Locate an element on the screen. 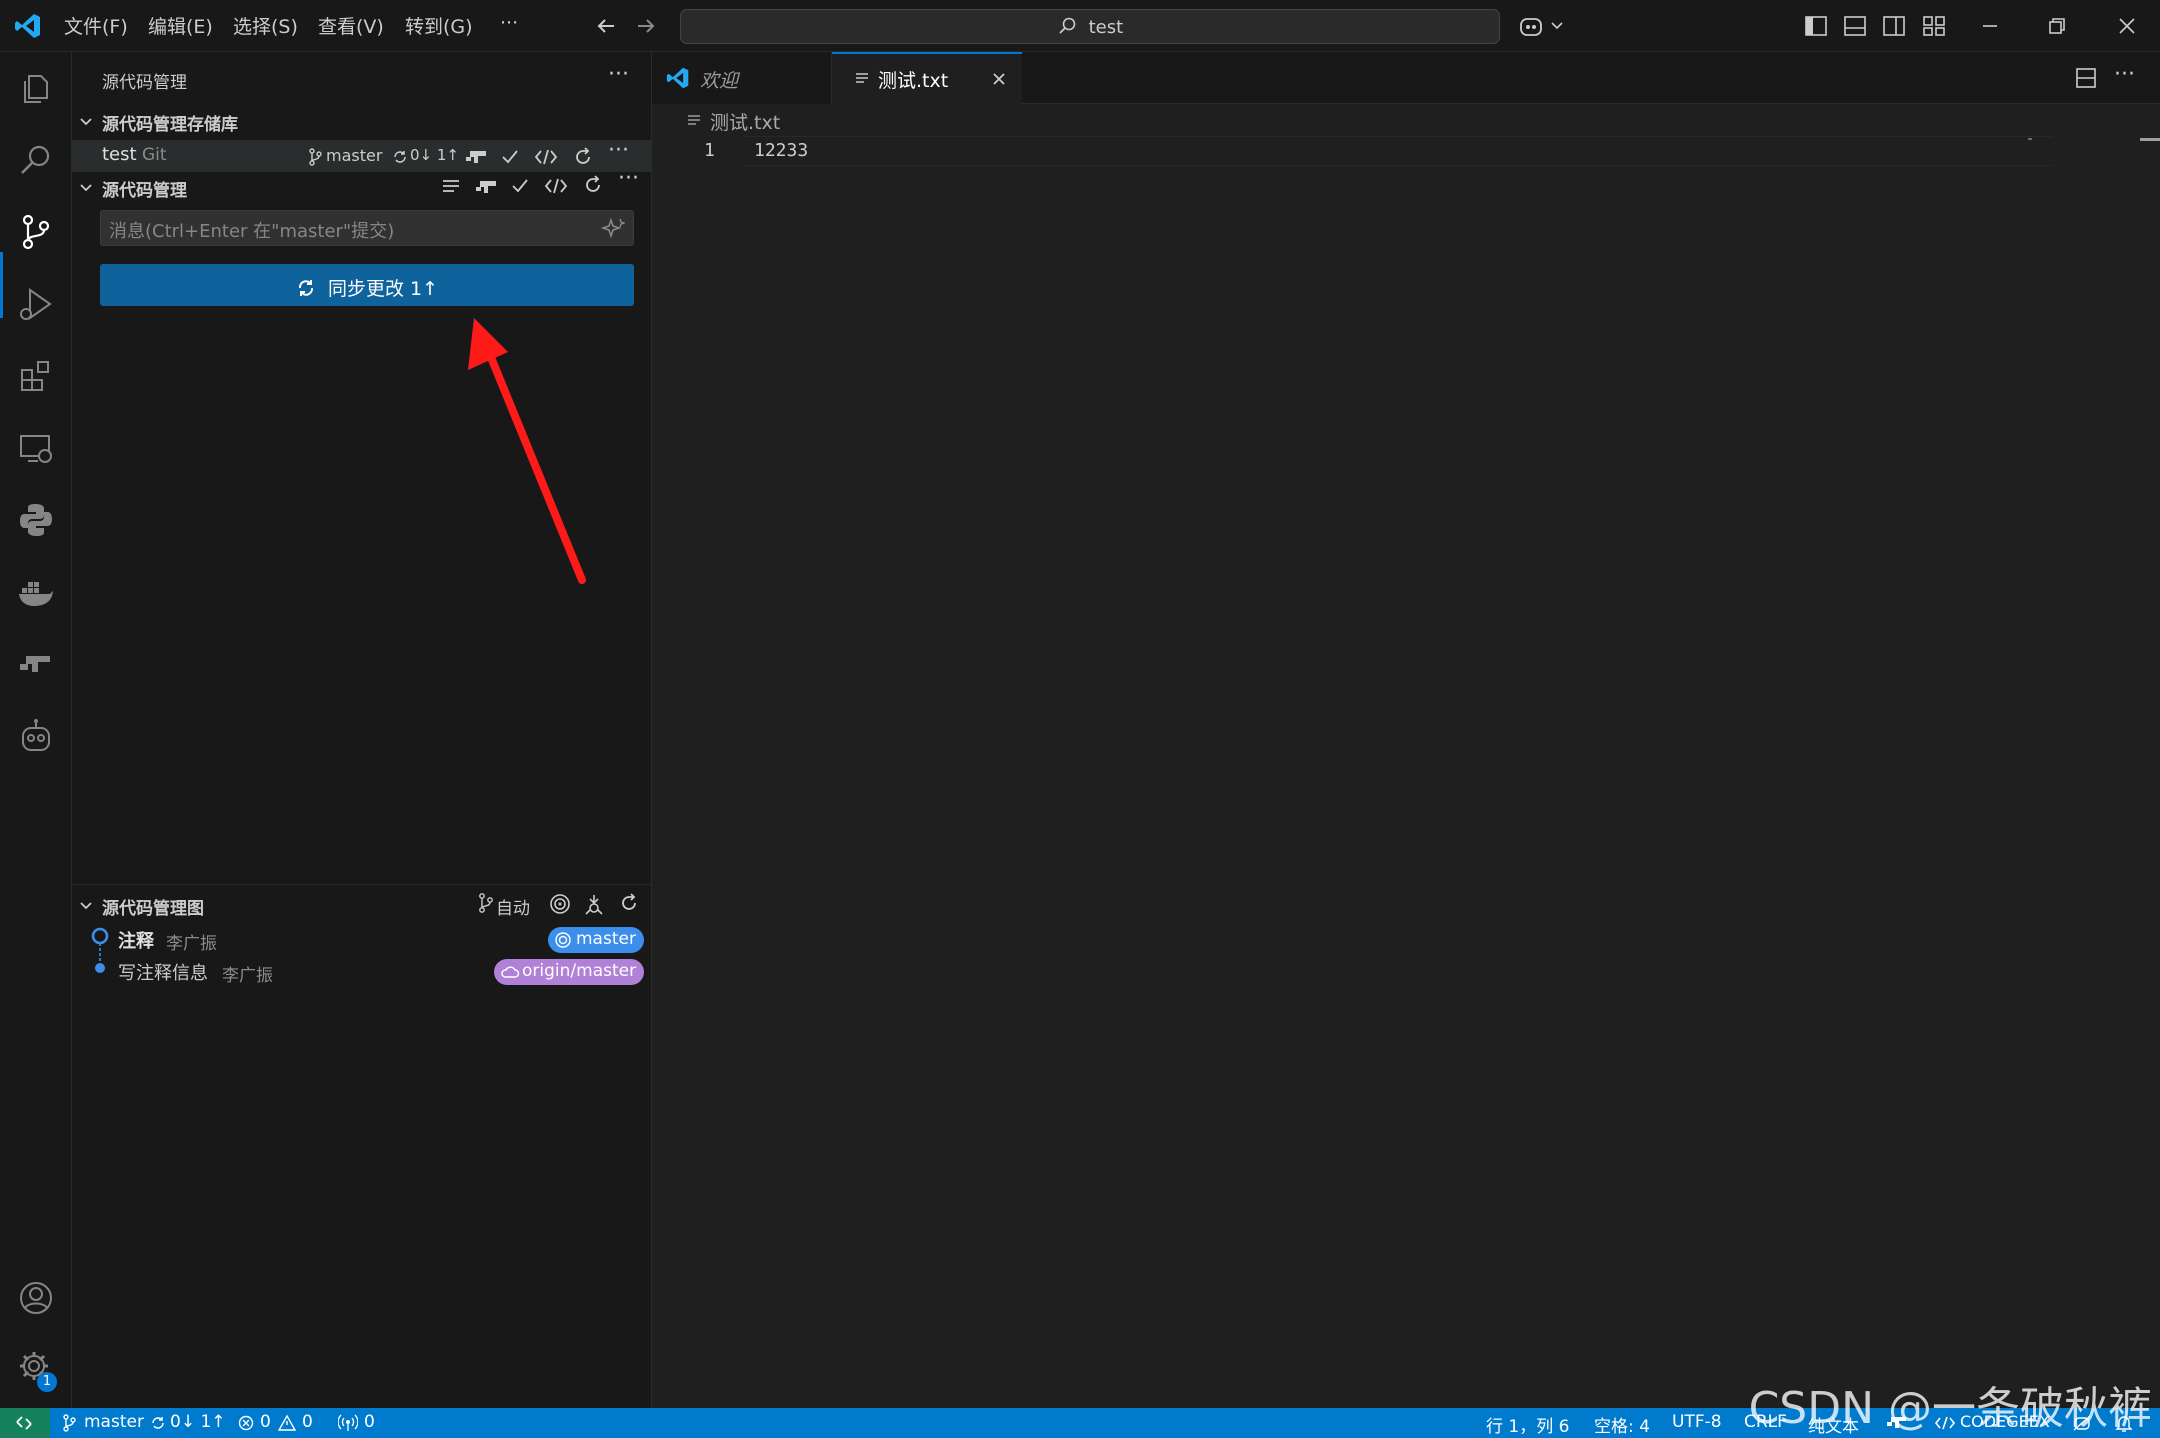 The width and height of the screenshot is (2160, 1438). minimap-line is located at coordinates (2030, 139).